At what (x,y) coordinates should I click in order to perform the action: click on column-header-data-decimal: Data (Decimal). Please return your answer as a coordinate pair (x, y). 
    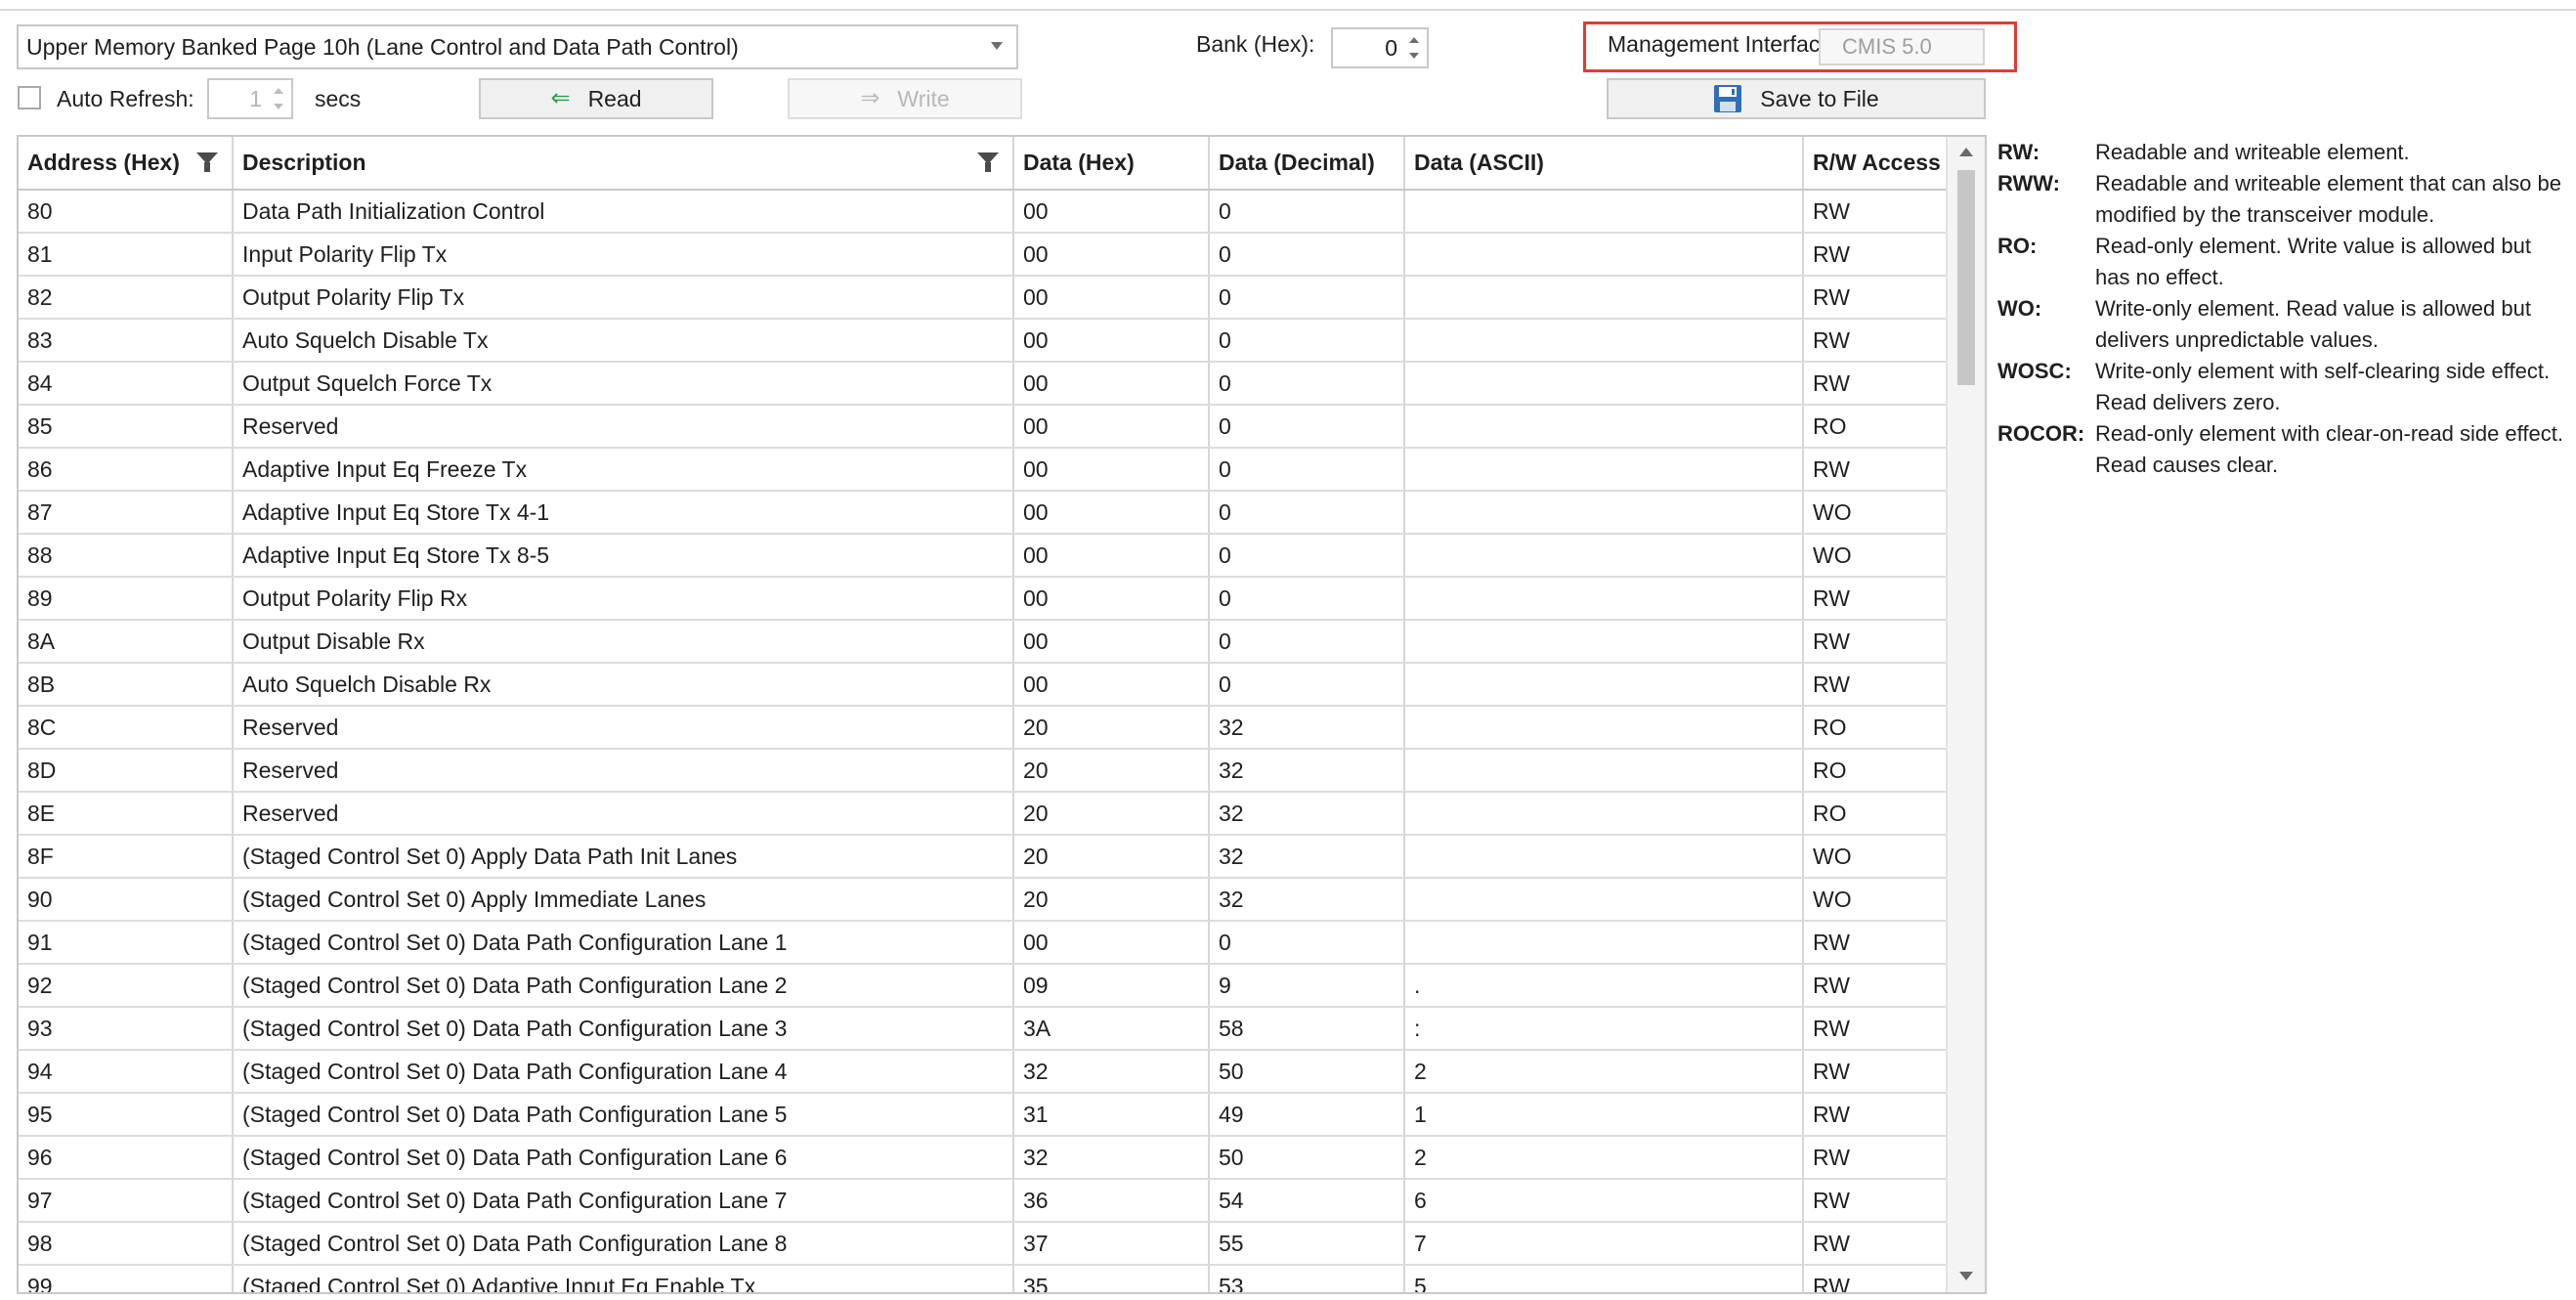
    Looking at the image, I should click on (1307, 164).